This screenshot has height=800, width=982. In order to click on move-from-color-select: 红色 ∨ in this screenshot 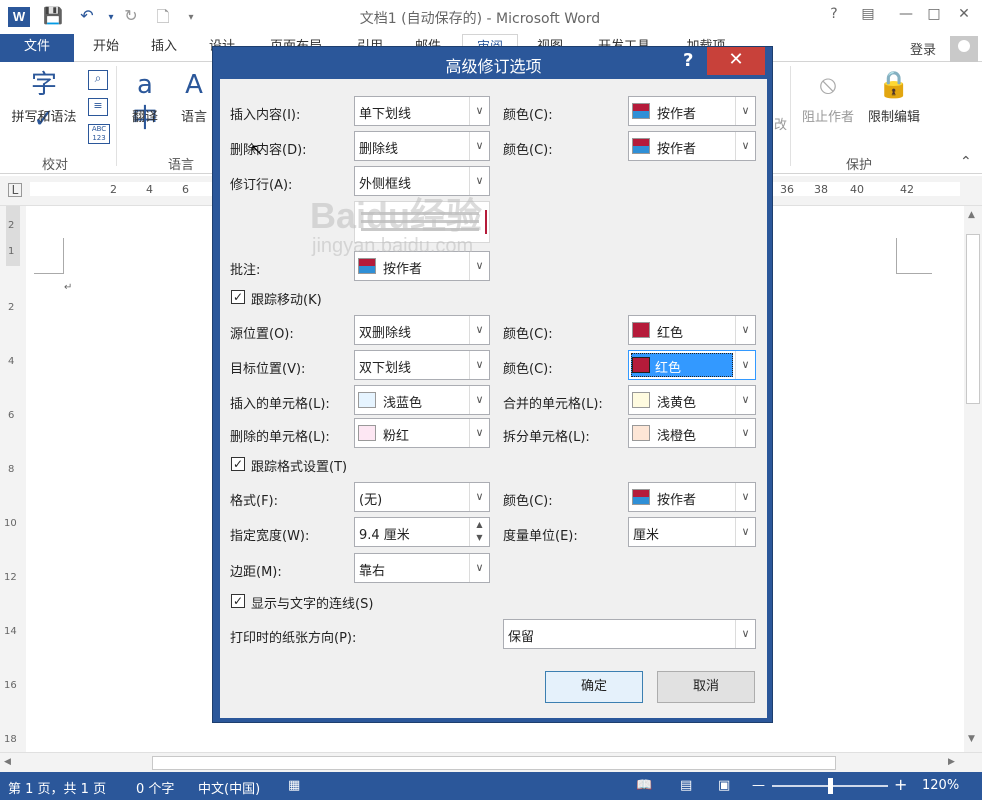, I will do `click(692, 330)`.